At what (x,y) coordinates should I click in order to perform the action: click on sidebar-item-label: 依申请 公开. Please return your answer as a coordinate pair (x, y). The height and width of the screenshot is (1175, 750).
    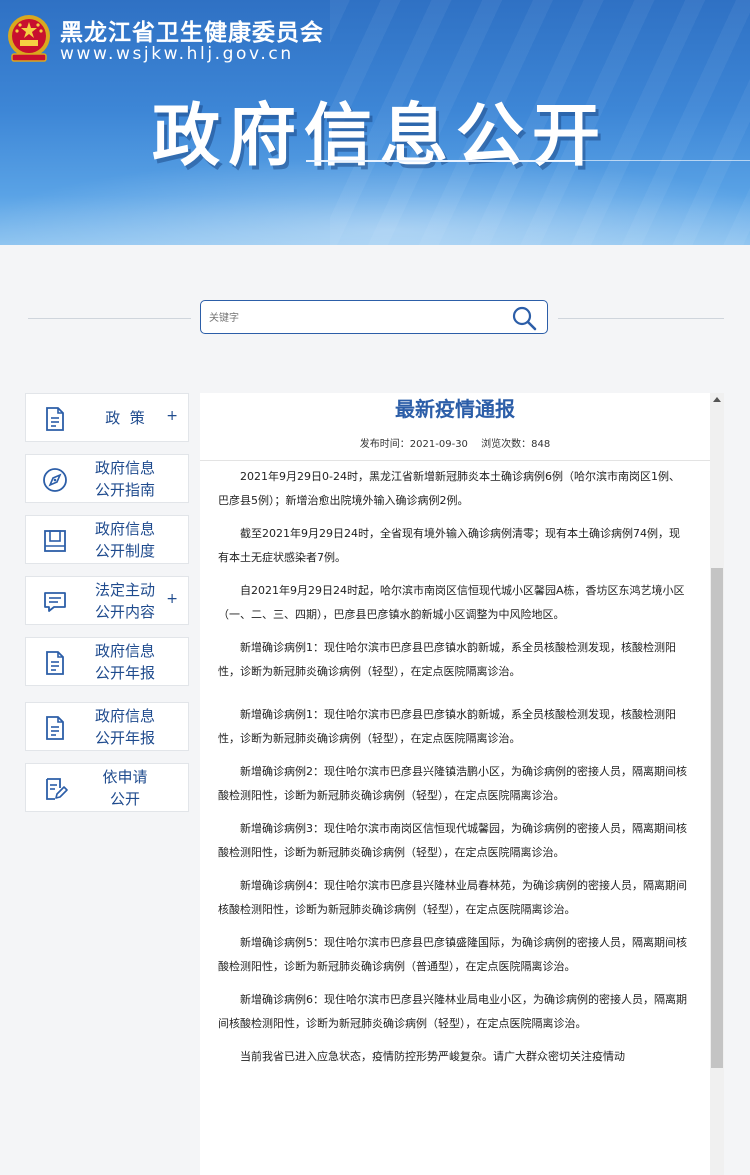
    Looking at the image, I should click on (125, 787).